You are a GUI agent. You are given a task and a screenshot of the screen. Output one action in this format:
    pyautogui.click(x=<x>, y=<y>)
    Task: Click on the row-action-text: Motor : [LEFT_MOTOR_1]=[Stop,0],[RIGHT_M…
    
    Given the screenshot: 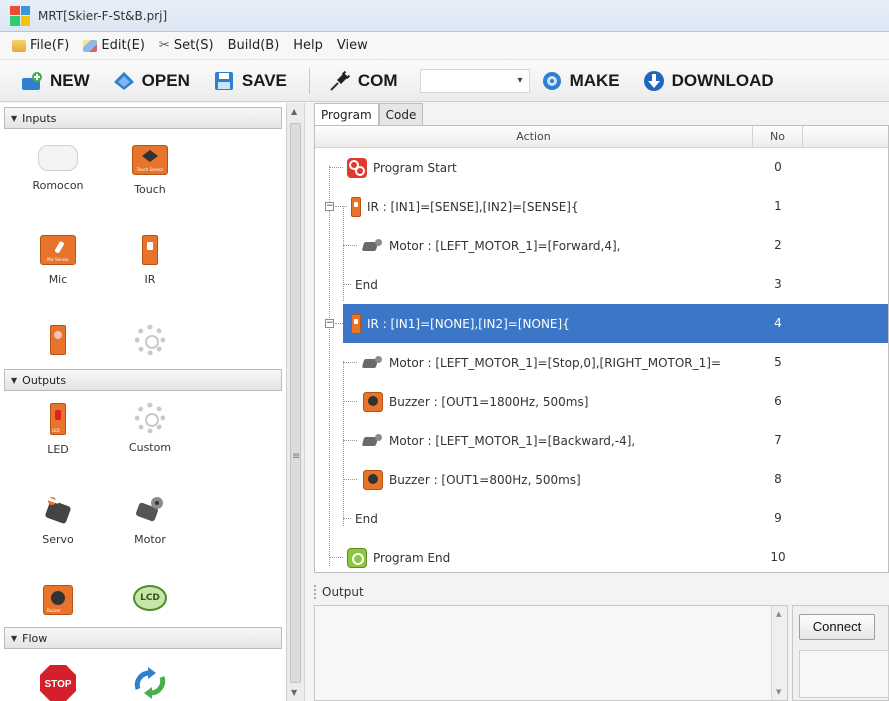 What is the action you would take?
    pyautogui.click(x=555, y=362)
    